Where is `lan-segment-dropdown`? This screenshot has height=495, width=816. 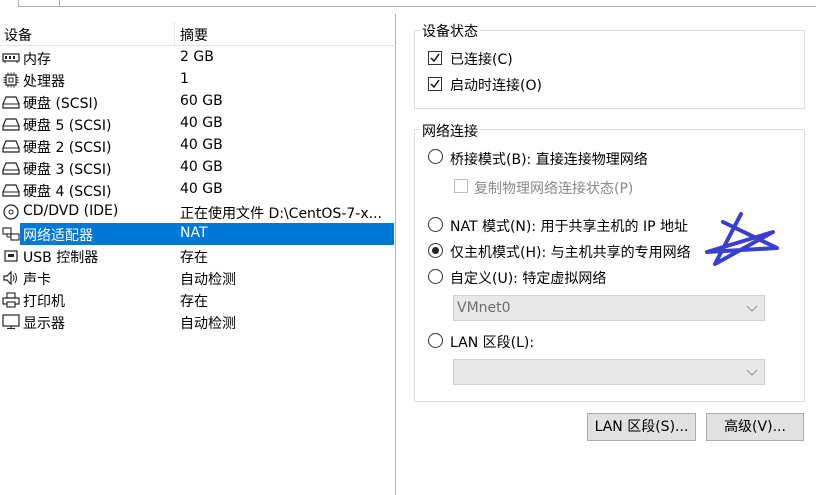
lan-segment-dropdown is located at coordinates (609, 372).